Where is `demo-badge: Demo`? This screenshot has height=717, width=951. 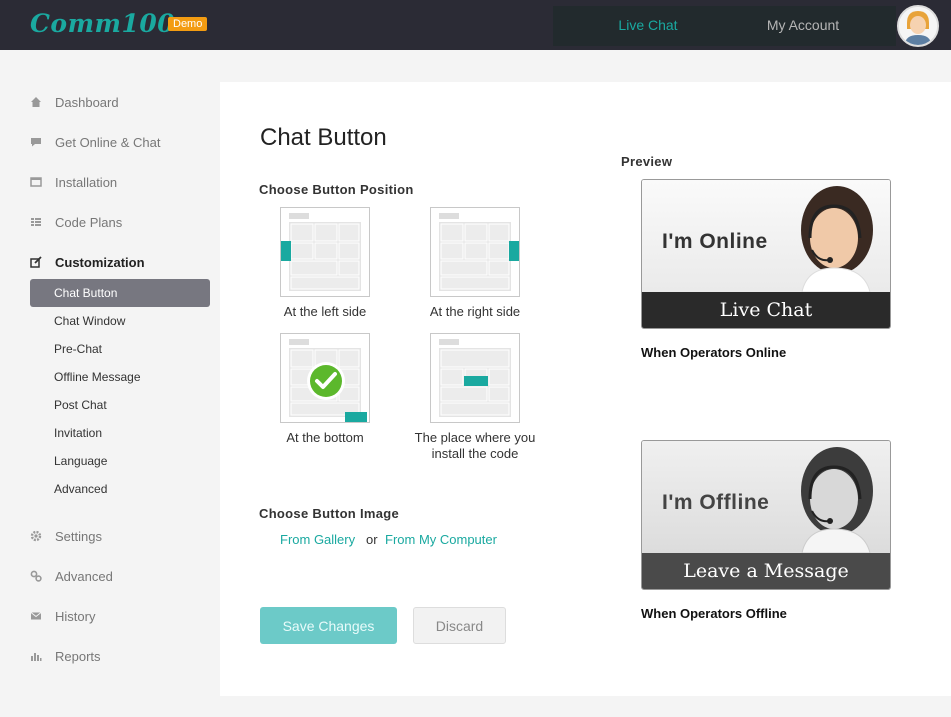 demo-badge: Demo is located at coordinates (188, 24).